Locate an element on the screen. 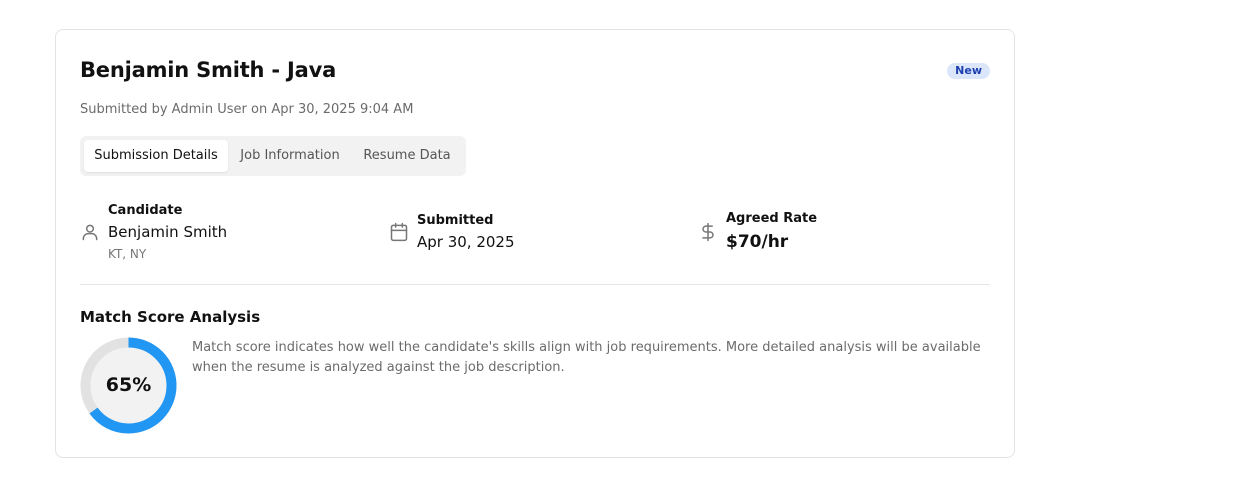 This screenshot has height=500, width=1258. candidate-name: Benjamin Smith is located at coordinates (168, 232).